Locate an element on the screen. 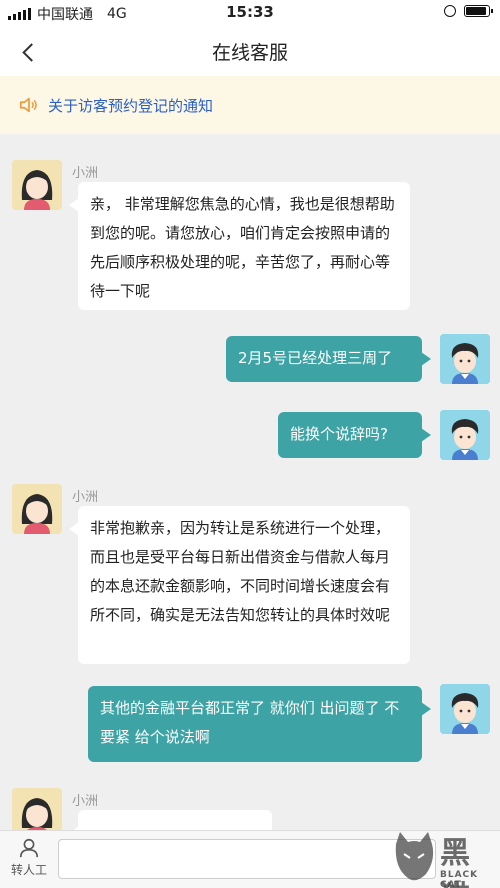 The image size is (500, 888). watermark-logo: 黑猫 BLACK CAT is located at coordinates (444, 857).